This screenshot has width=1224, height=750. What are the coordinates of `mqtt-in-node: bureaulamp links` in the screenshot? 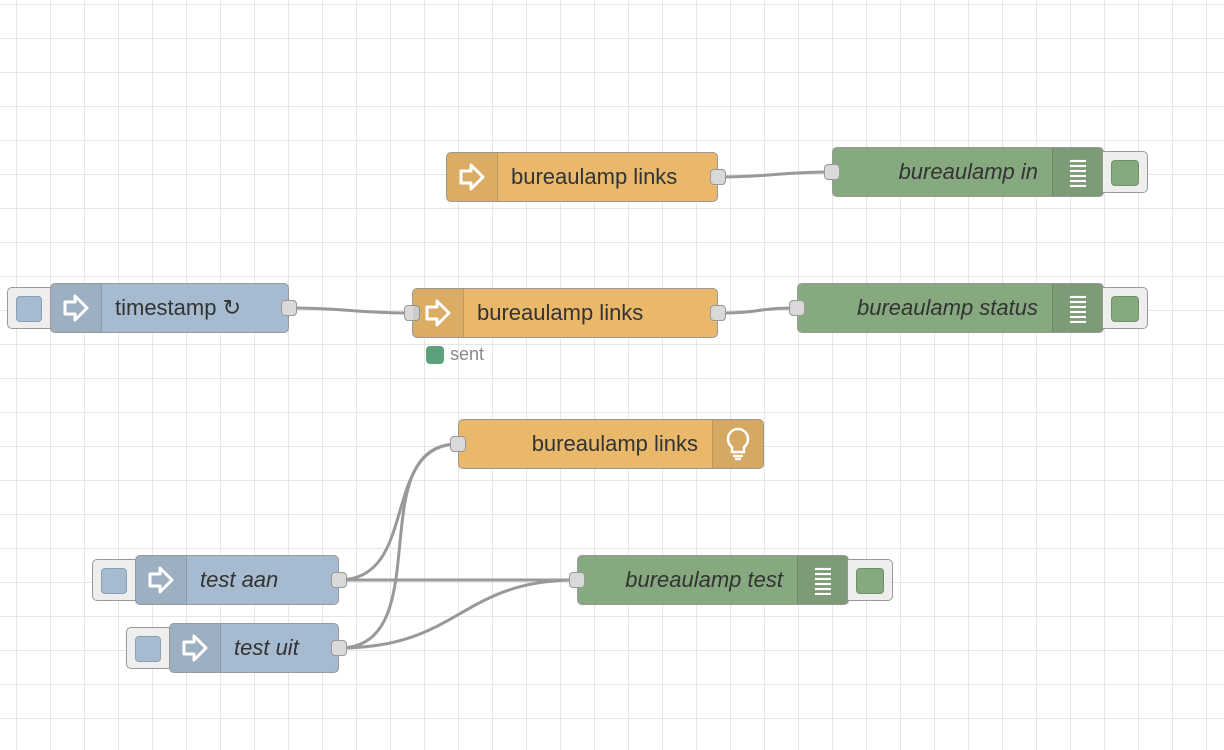 It's located at (586, 177).